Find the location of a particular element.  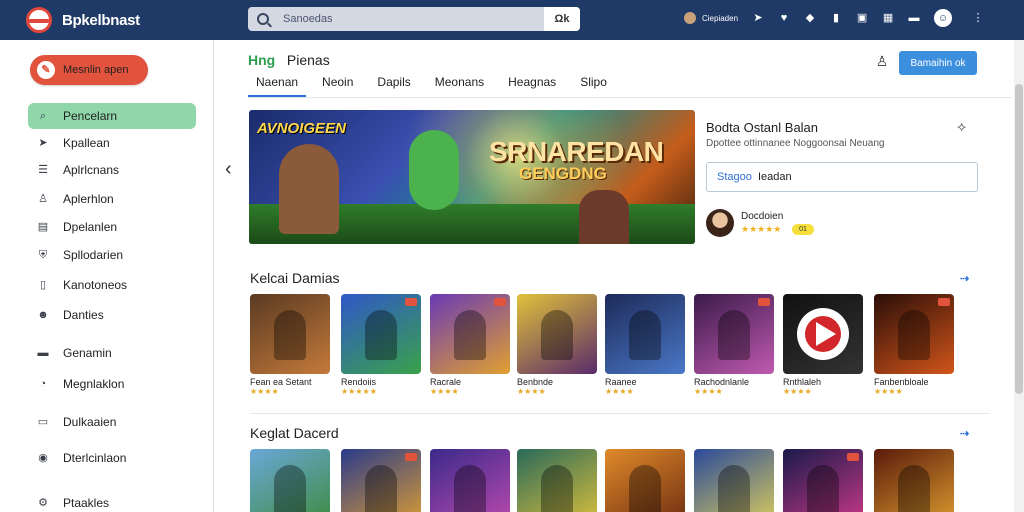

game-title: Benbnde is located at coordinates (557, 382).